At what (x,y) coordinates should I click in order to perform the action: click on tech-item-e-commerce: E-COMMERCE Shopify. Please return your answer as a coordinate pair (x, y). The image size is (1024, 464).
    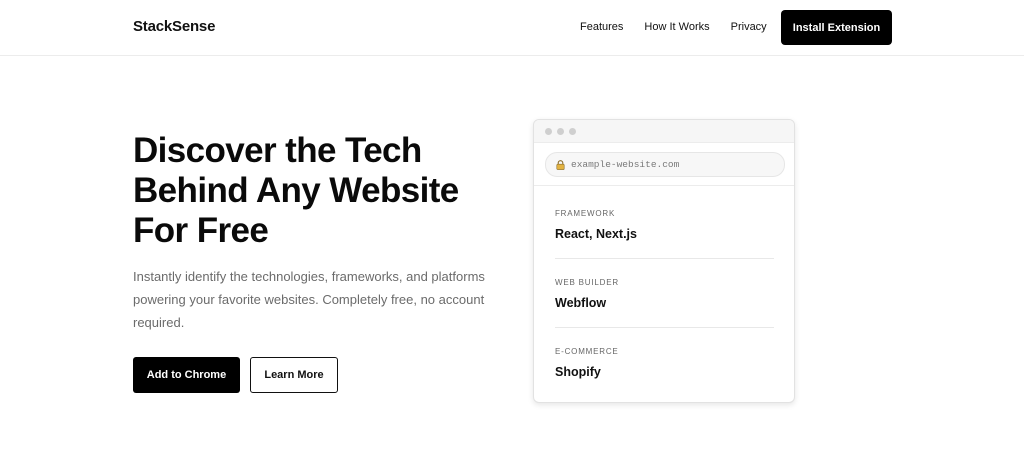
    Looking at the image, I should click on (664, 363).